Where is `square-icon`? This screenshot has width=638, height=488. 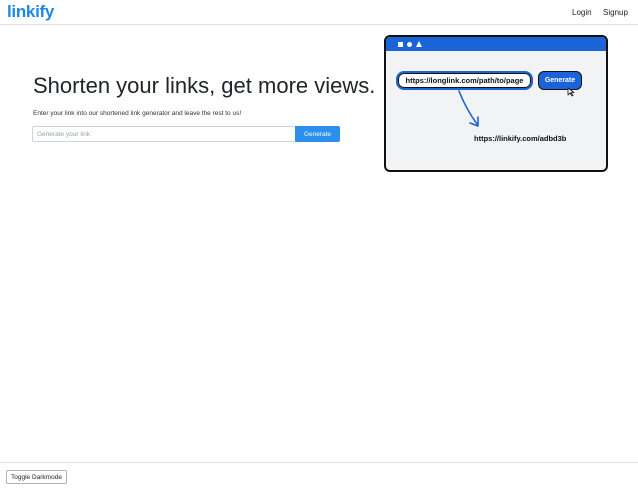 square-icon is located at coordinates (400, 44).